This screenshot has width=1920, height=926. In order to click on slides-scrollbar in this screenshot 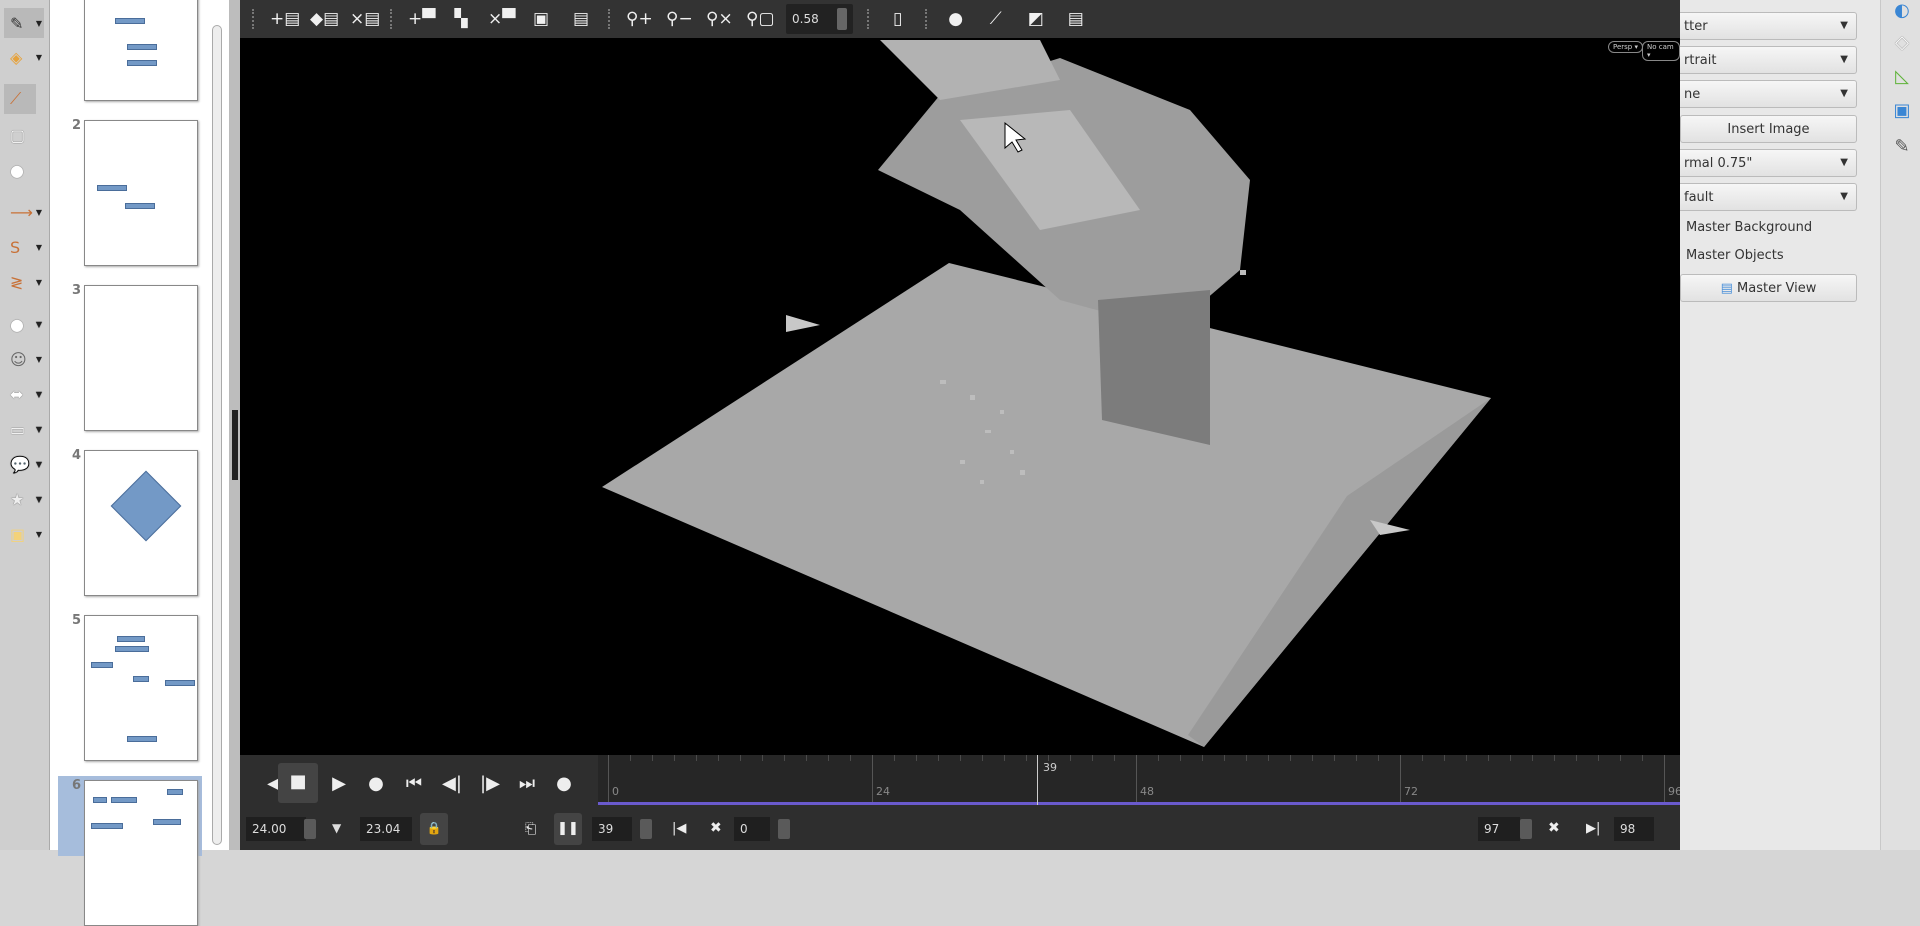, I will do `click(217, 435)`.